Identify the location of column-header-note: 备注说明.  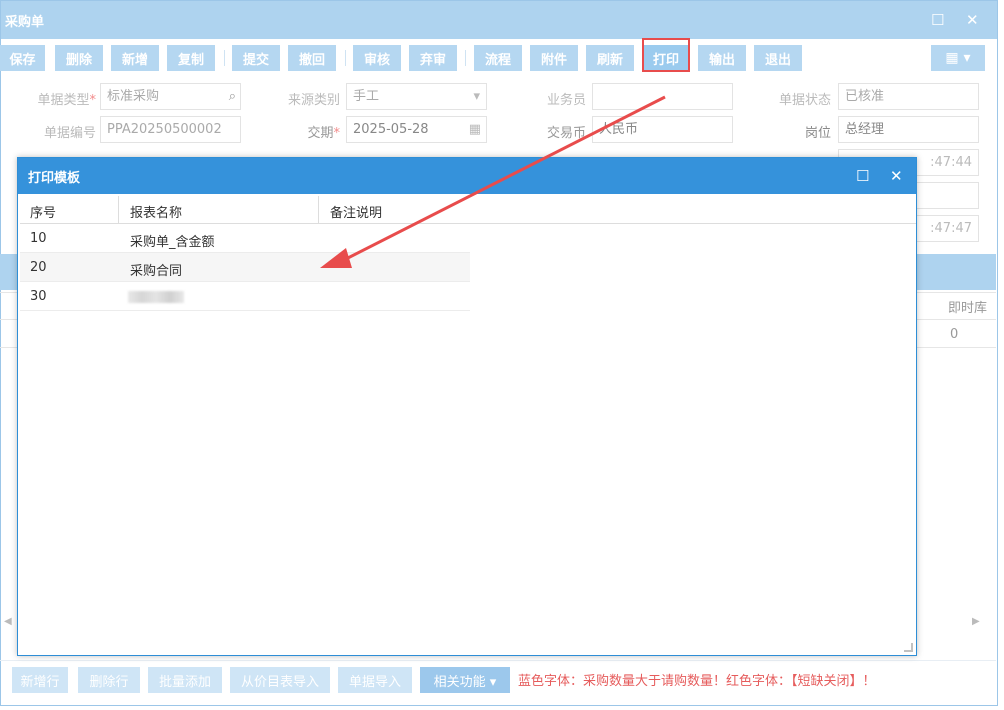
(356, 211).